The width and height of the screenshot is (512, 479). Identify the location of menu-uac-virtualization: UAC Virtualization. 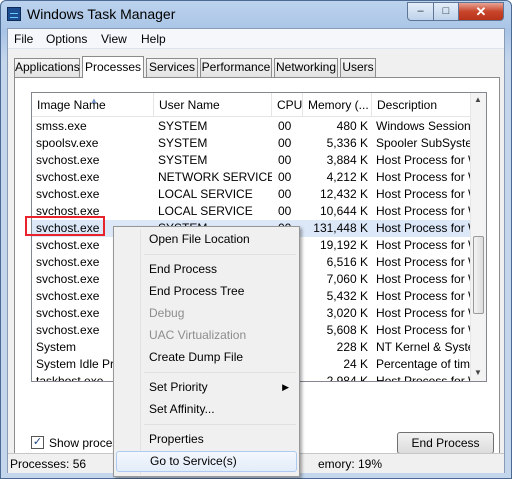
(198, 335).